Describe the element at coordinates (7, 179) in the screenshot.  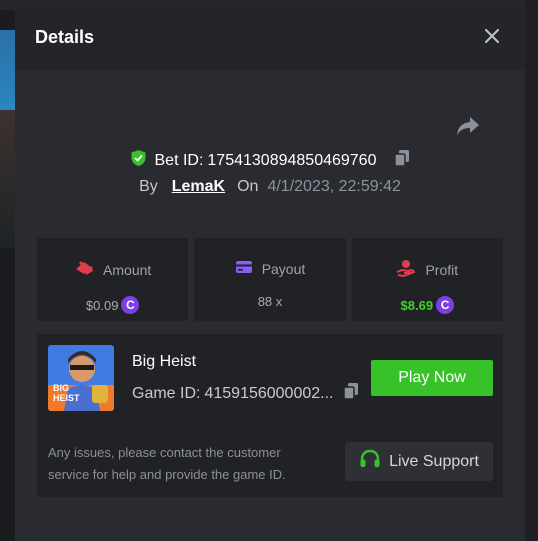
I see `background-banner-dark` at that location.